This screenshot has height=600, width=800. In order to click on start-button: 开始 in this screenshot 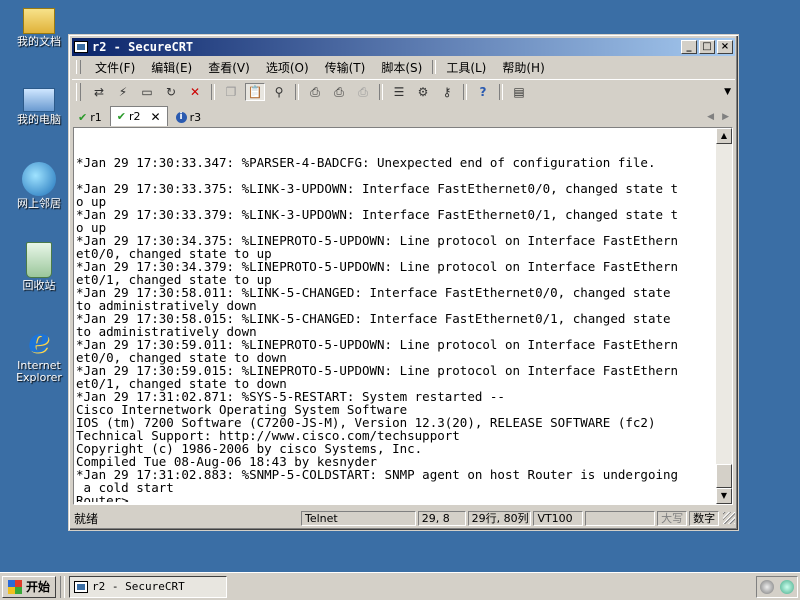, I will do `click(29, 586)`.